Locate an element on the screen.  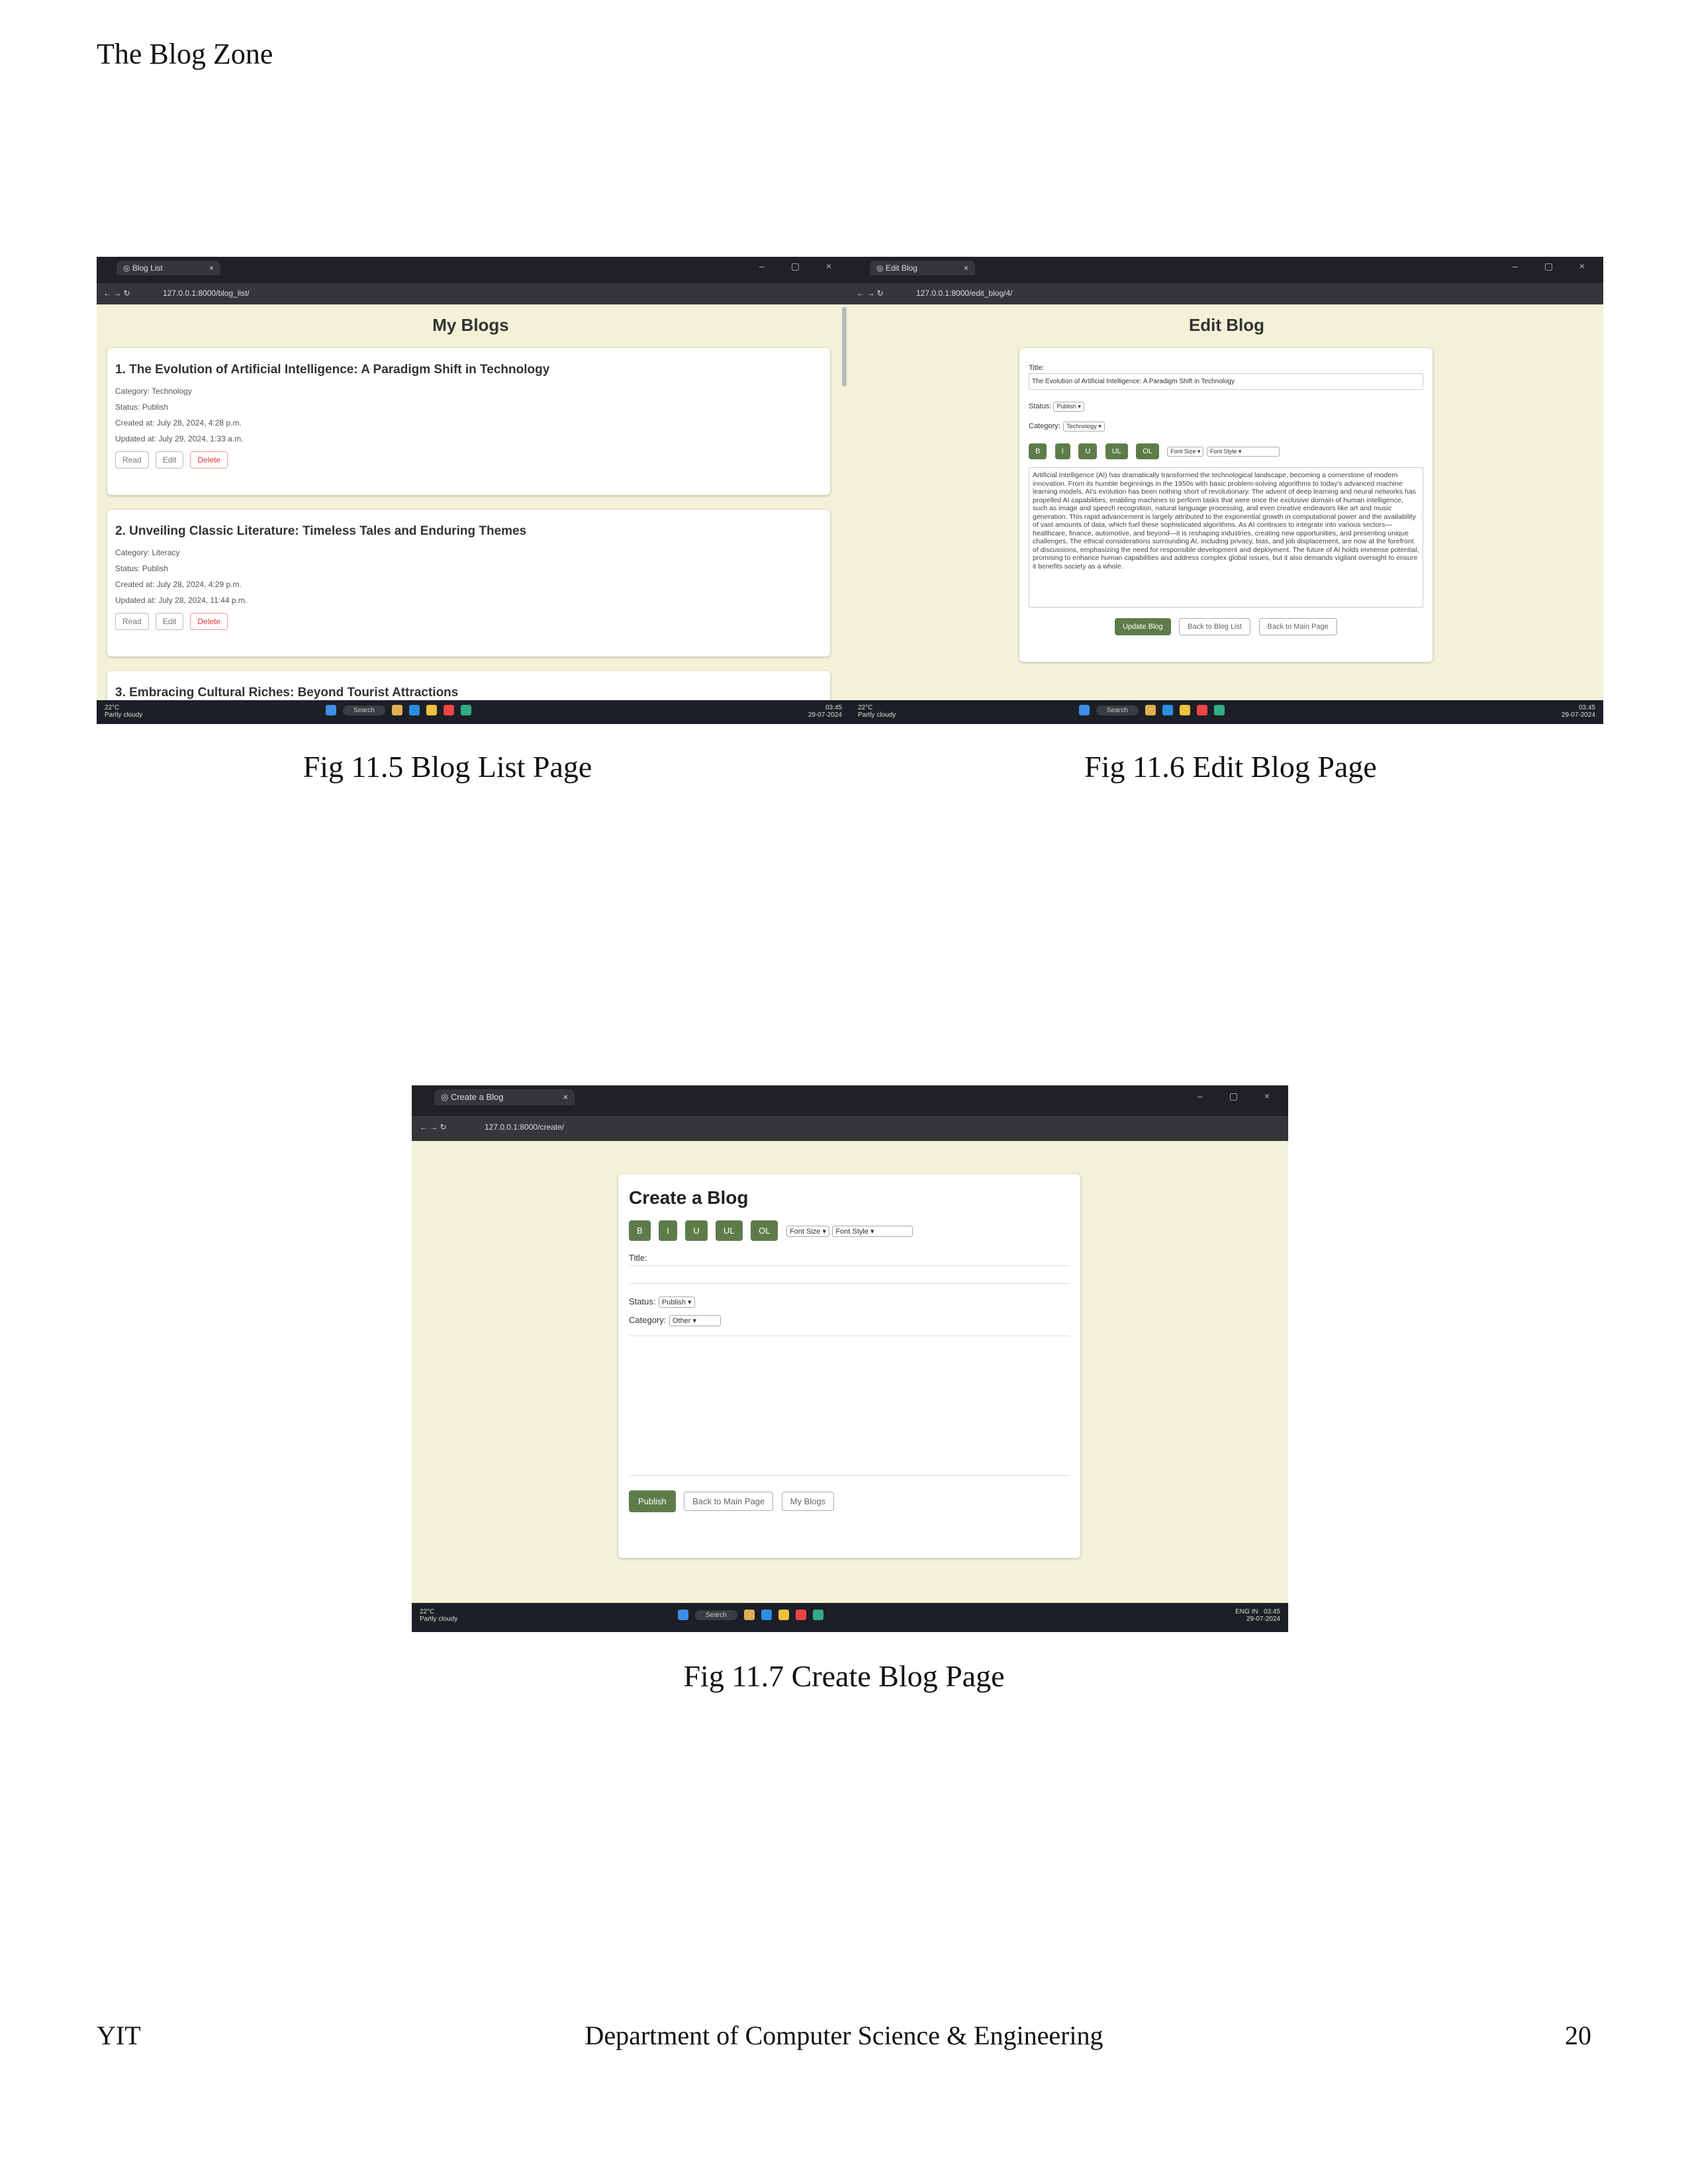
system-tray: ENG IN 03:45 29-07-2024 is located at coordinates (1257, 1615).